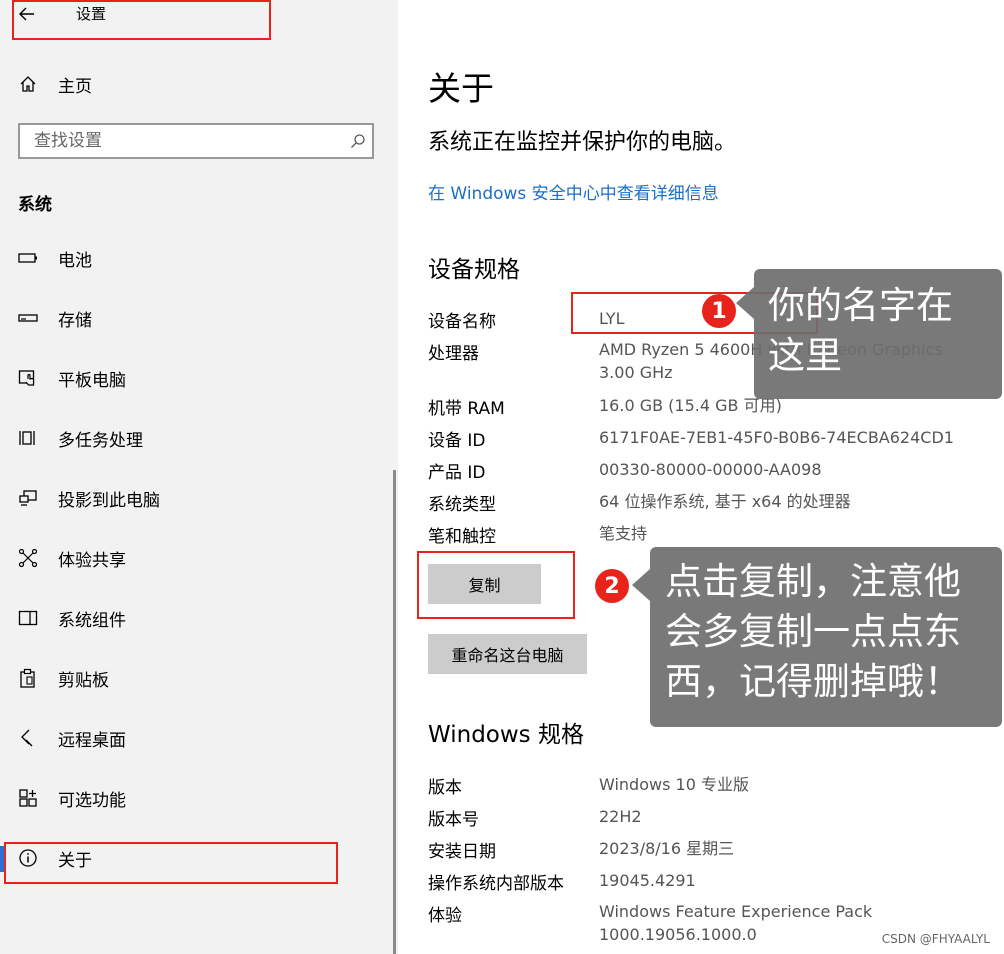 Image resolution: width=1004 pixels, height=954 pixels. I want to click on sidebar-item-remote-desktop: 远程桌面, so click(195, 738).